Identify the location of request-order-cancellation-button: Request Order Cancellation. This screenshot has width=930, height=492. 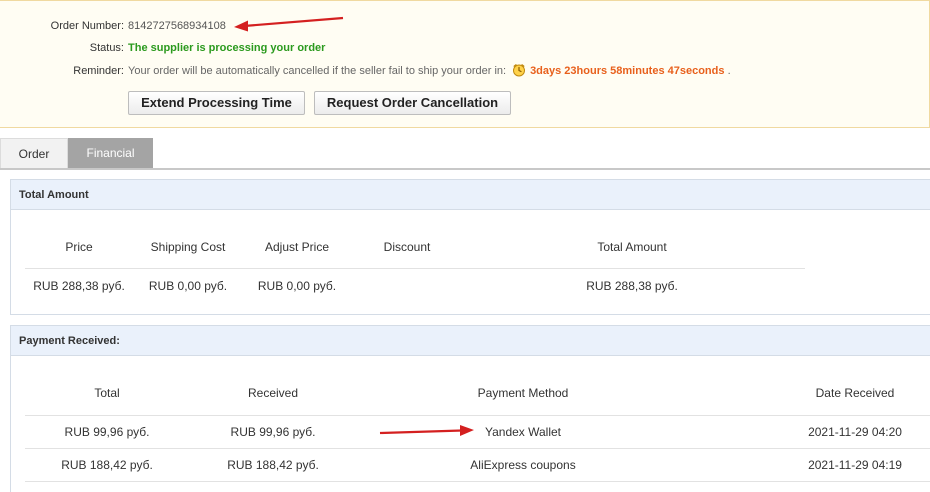
(412, 103).